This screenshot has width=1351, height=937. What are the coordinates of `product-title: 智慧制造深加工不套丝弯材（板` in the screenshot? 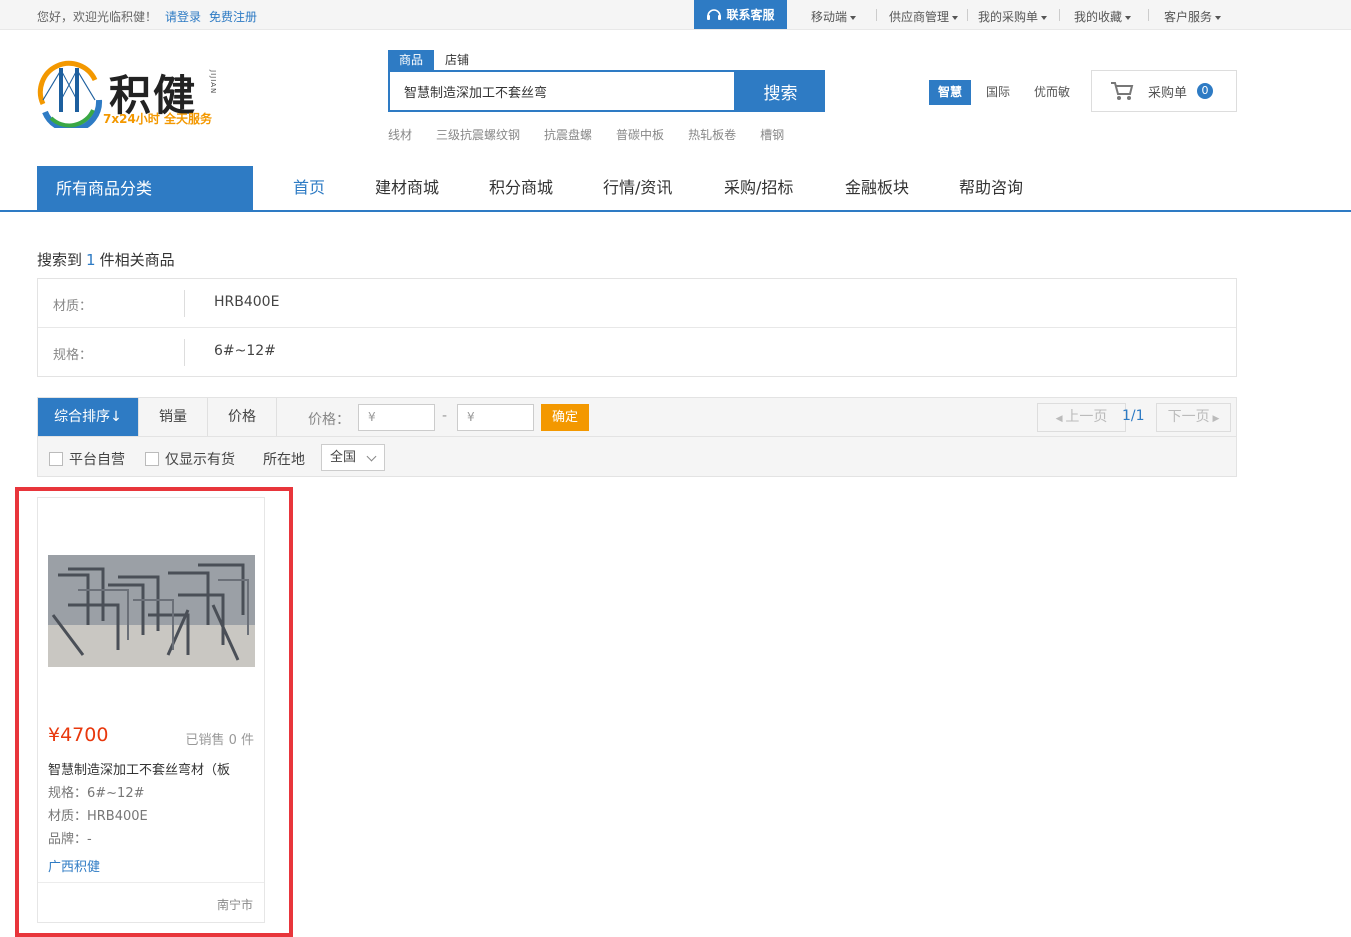 It's located at (151, 768).